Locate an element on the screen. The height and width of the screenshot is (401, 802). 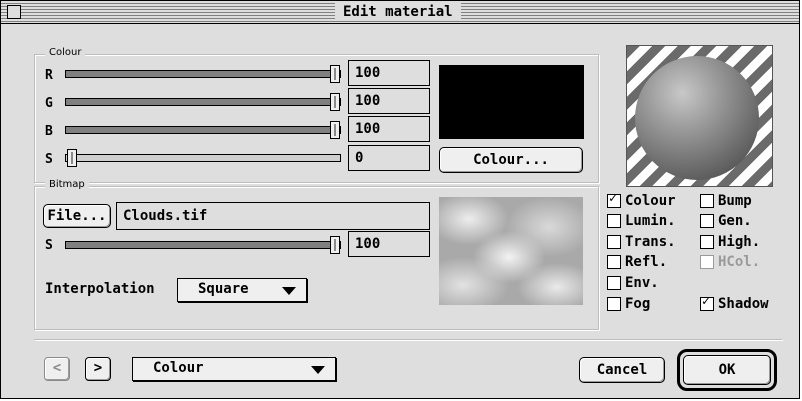
slider-g-value: 100 is located at coordinates (389, 101).